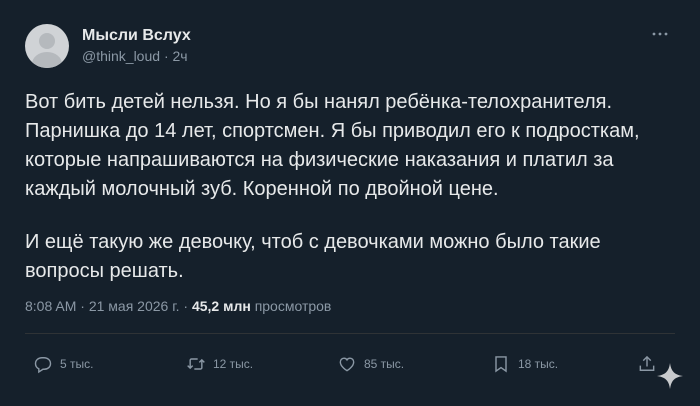  Describe the element at coordinates (50, 306) in the screenshot. I see `stamp-time: 8:08 AM` at that location.